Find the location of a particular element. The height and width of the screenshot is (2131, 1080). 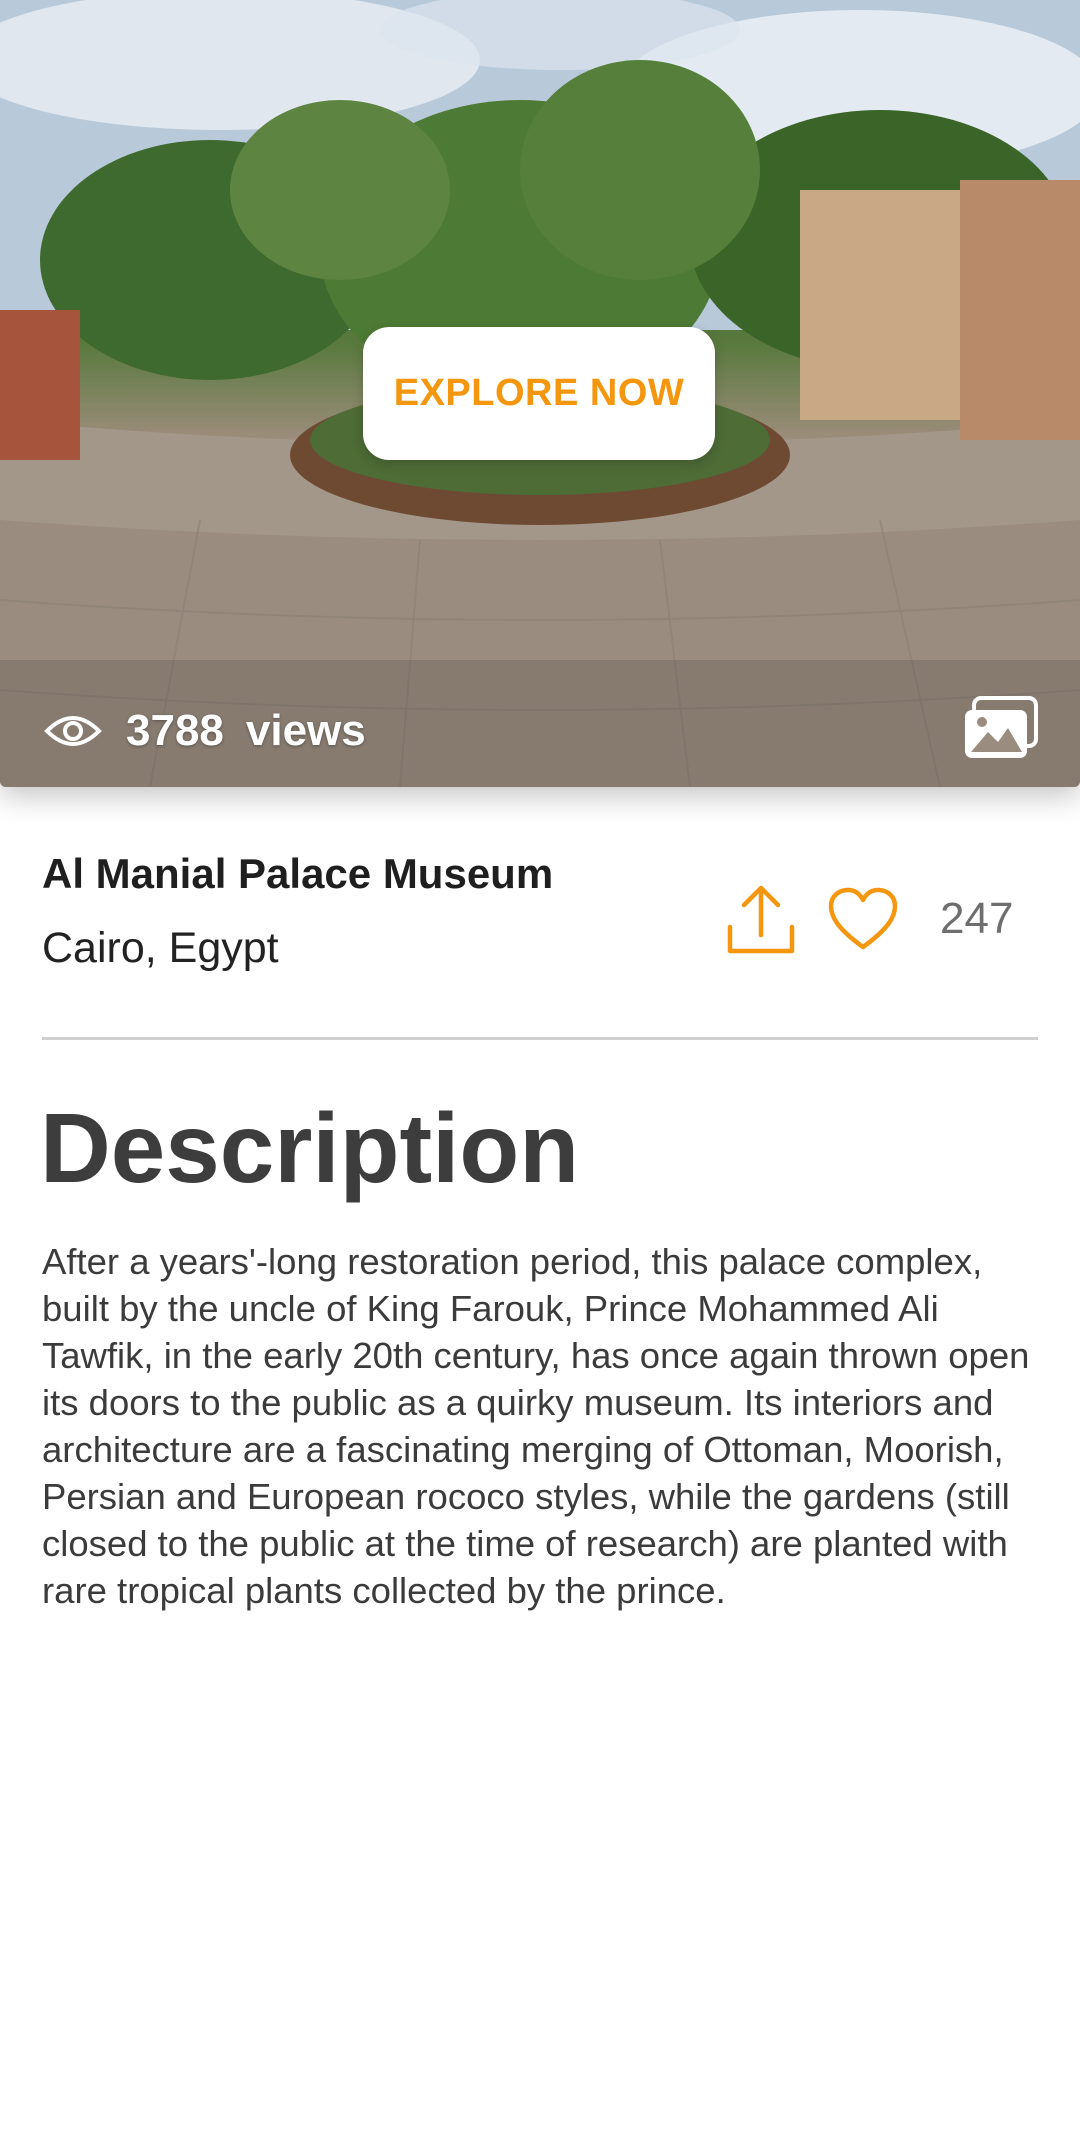

heart-icon is located at coordinates (863, 919).